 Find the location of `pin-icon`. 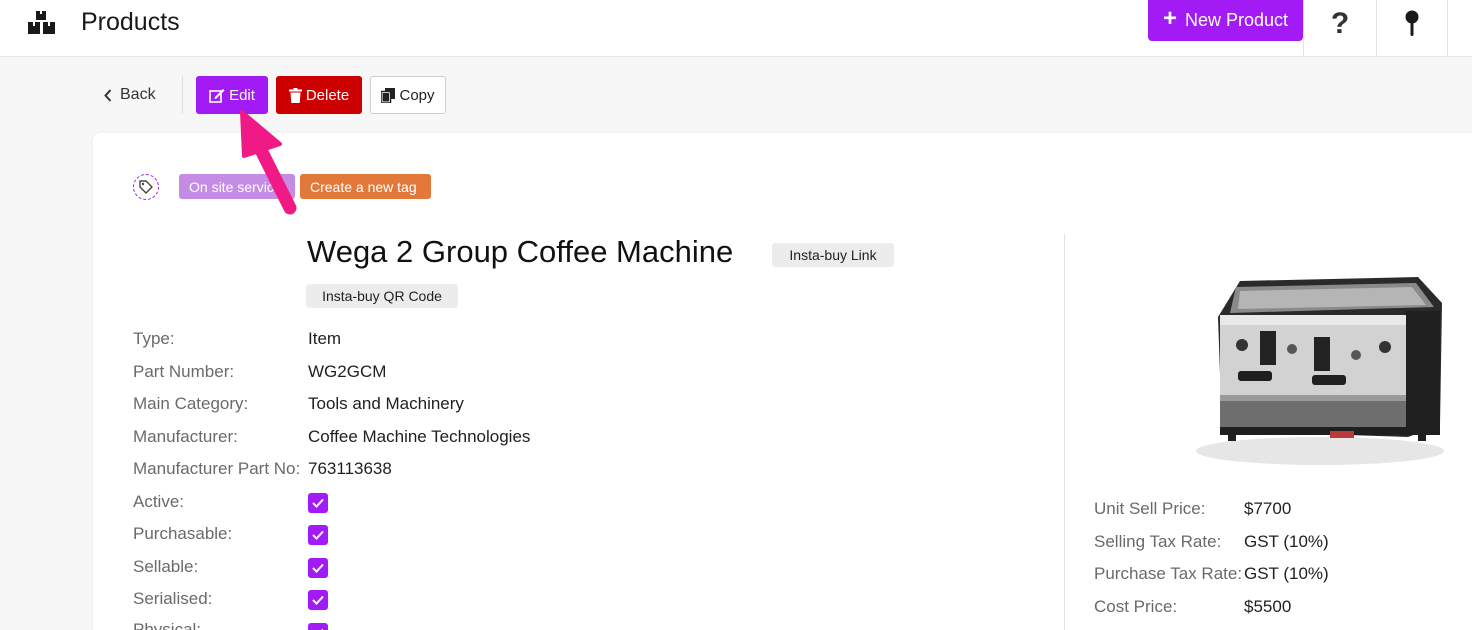

pin-icon is located at coordinates (1412, 23).